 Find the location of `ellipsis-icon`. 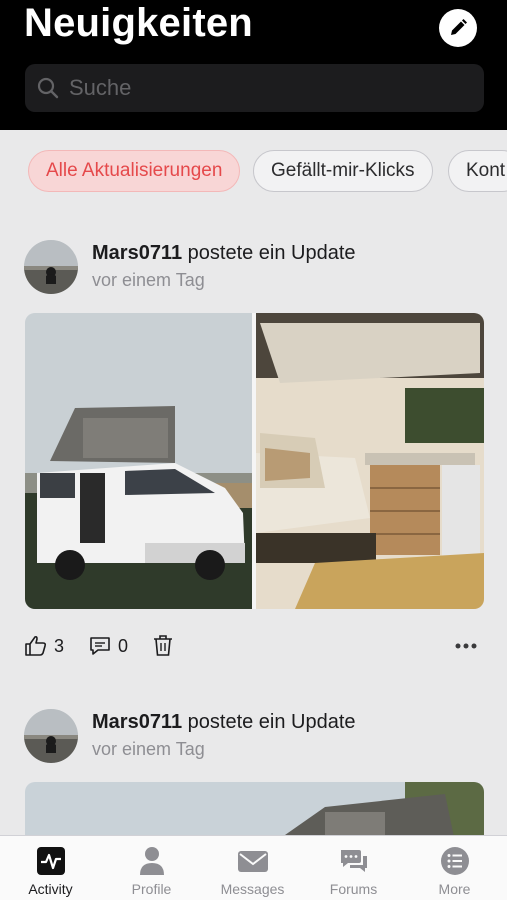

ellipsis-icon is located at coordinates (466, 646).